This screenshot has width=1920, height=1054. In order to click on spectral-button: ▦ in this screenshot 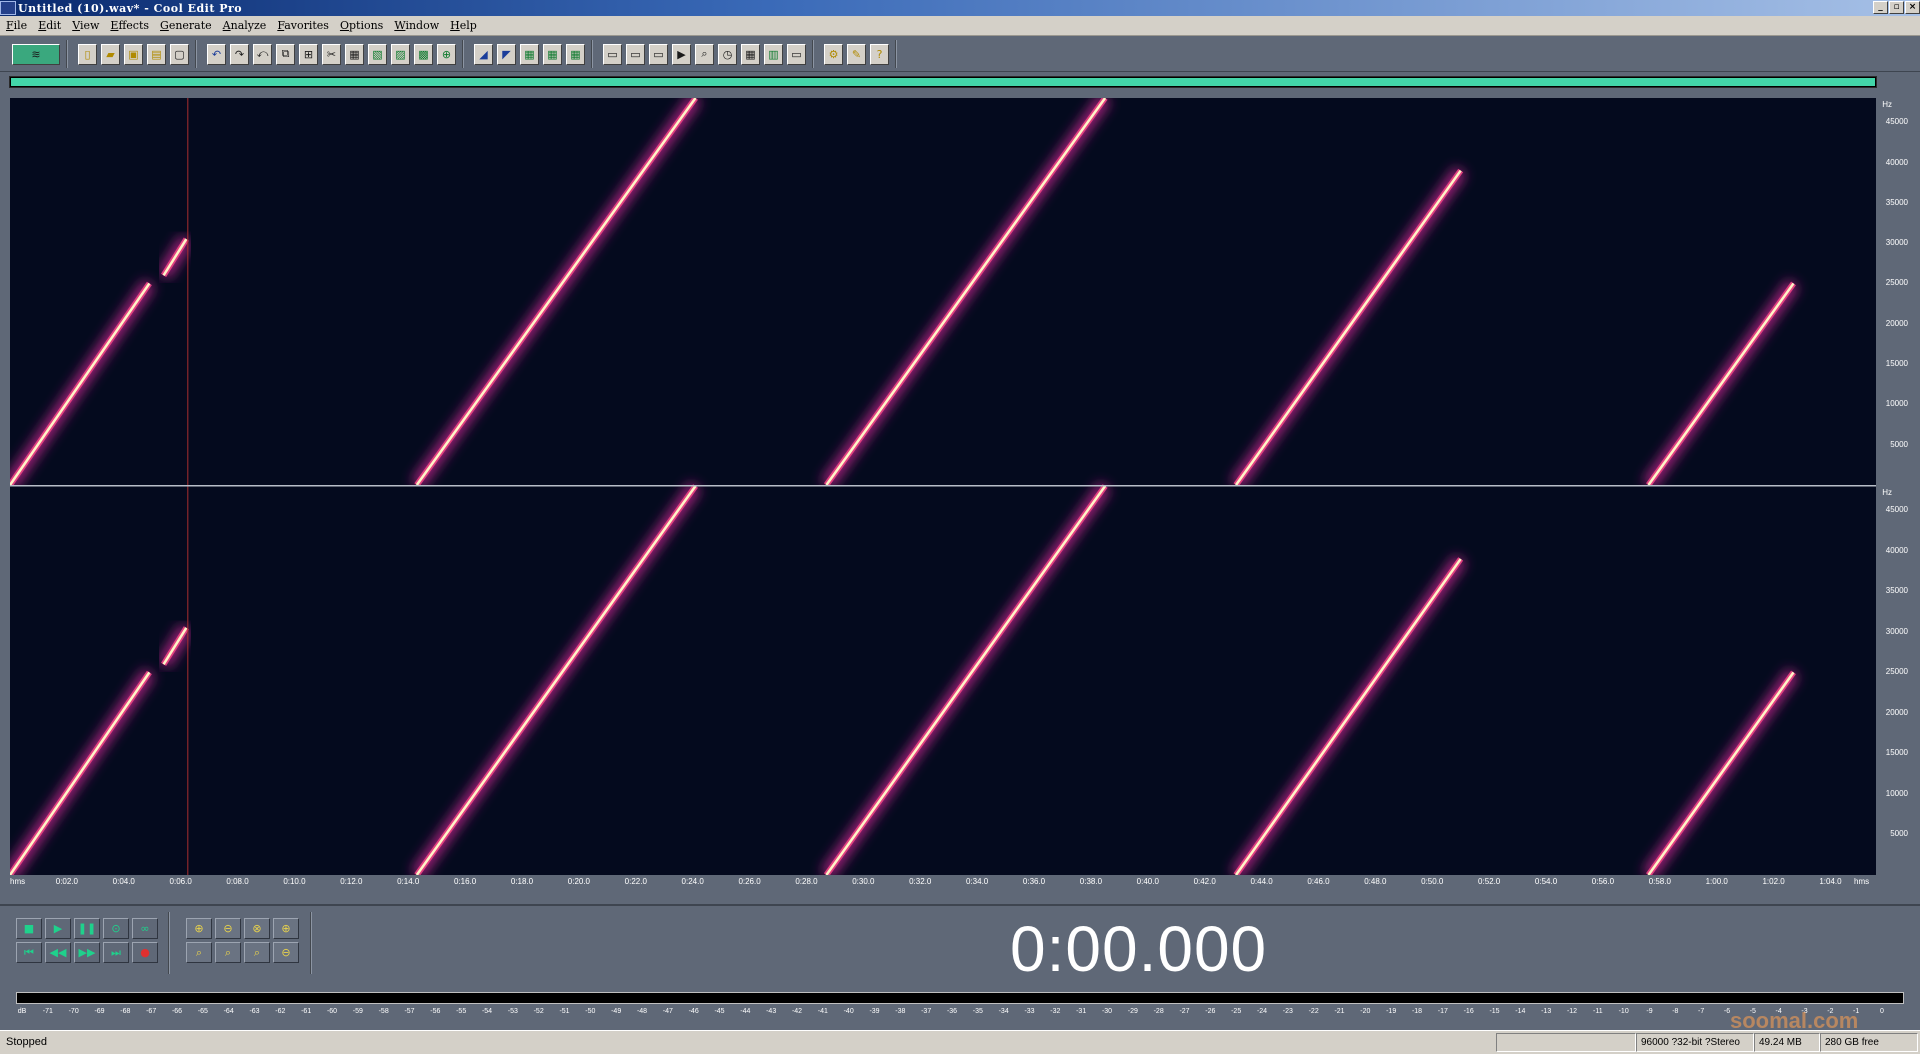, I will do `click(529, 54)`.